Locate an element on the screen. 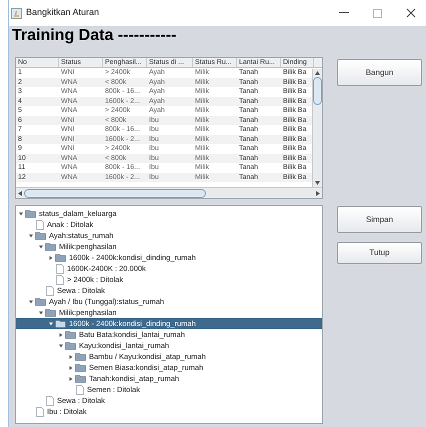  horizontal-scrollbar is located at coordinates (169, 192).